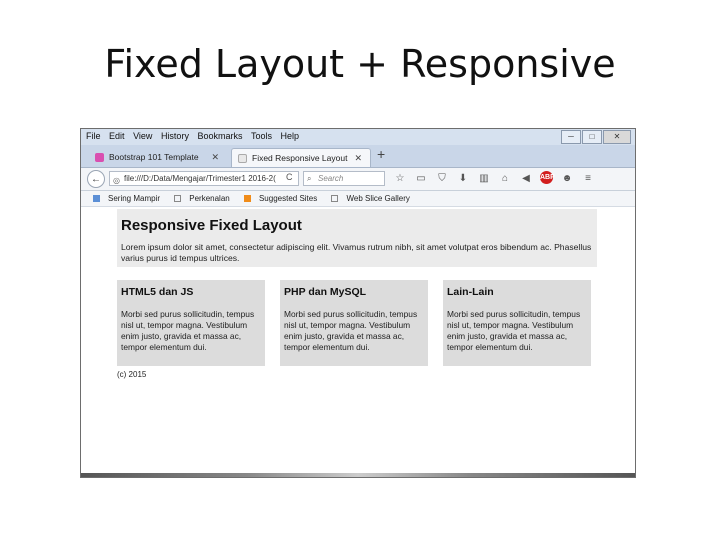  What do you see at coordinates (360, 64) in the screenshot?
I see `slide-title: Fixed Layout + Responsive` at bounding box center [360, 64].